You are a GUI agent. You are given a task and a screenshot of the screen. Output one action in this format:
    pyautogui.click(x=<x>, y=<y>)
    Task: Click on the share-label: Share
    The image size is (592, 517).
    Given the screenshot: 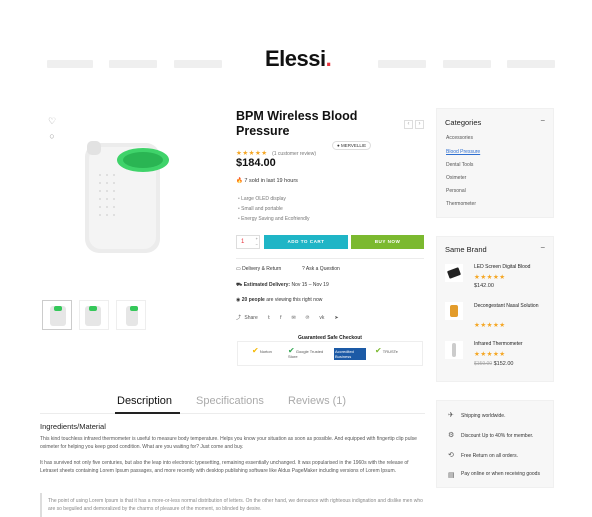 What is the action you would take?
    pyautogui.click(x=251, y=318)
    